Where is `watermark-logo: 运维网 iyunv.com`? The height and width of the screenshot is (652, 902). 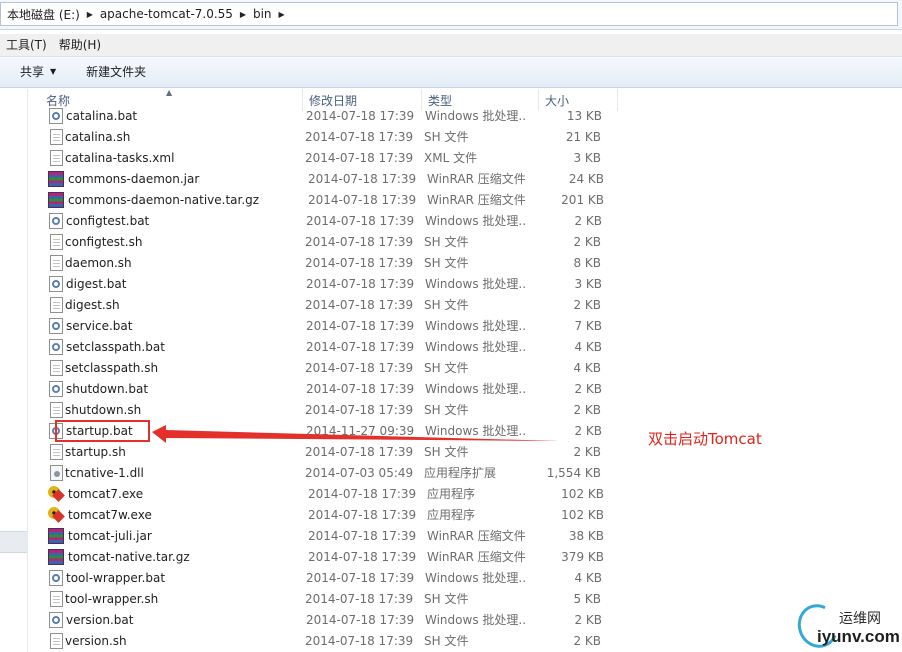
watermark-logo: 运维网 iyunv.com is located at coordinates (845, 625).